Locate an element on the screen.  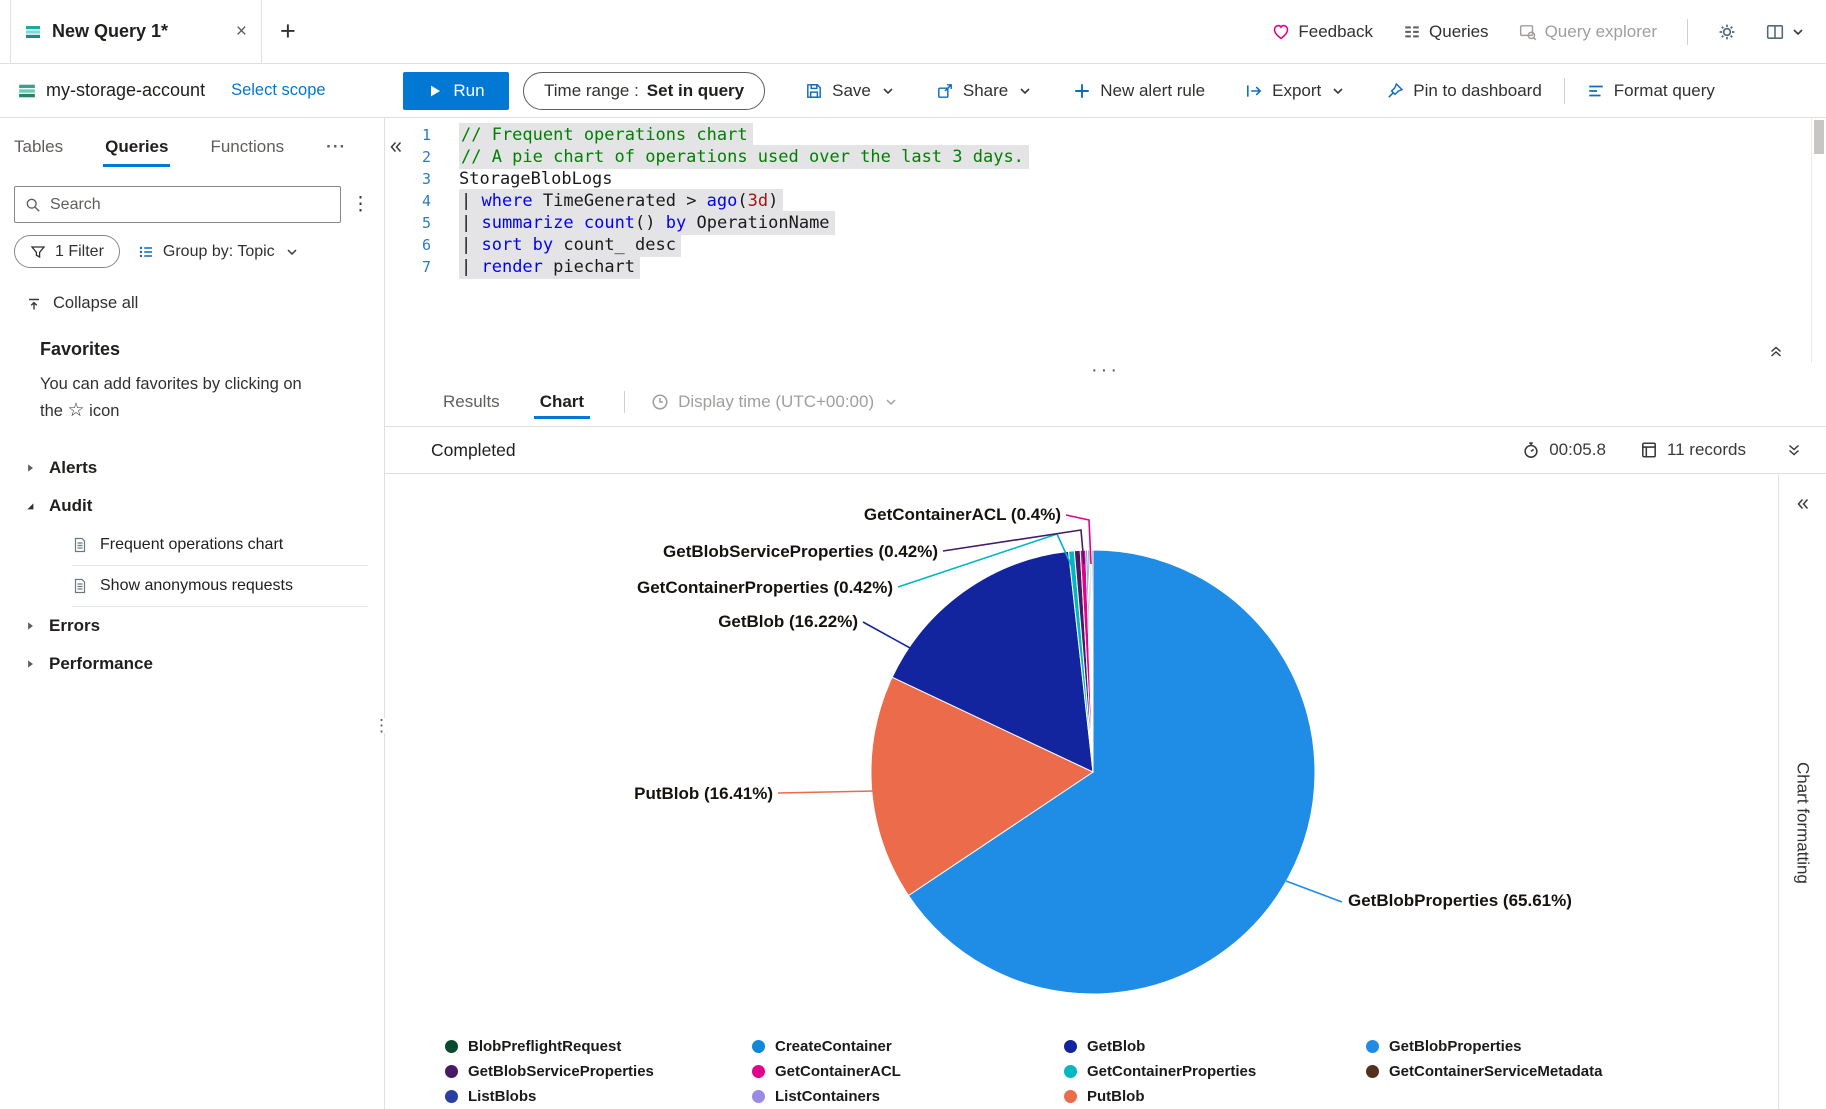
gear-icon is located at coordinates (1727, 32).